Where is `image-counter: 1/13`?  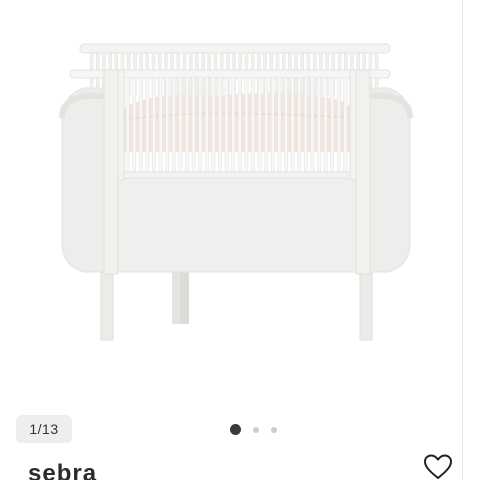 image-counter: 1/13 is located at coordinates (44, 429).